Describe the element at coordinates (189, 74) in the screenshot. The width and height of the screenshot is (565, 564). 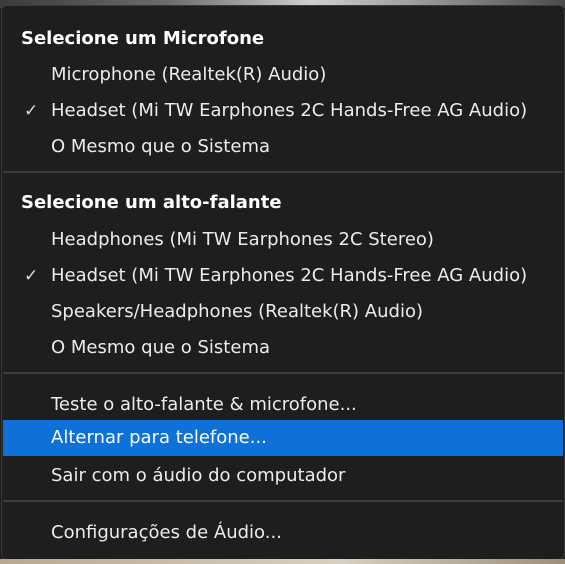
I see `menu-item-label: Microphone (Realtek(R) Audio)` at that location.